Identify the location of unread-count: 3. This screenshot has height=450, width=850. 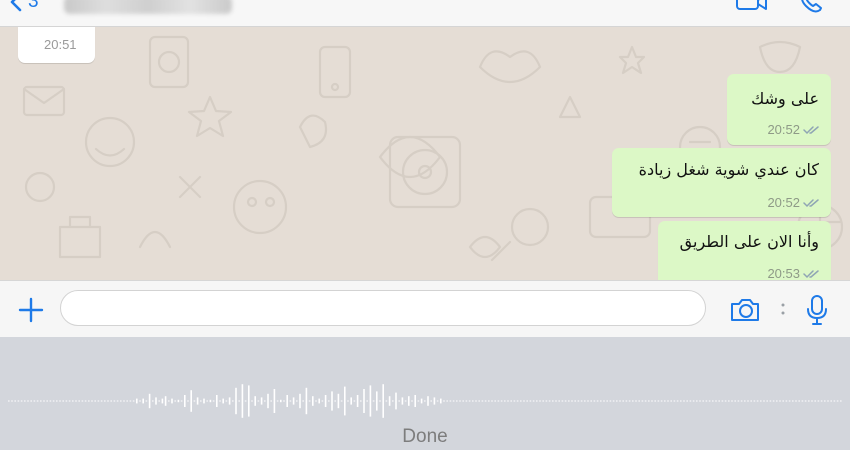
(33, 6).